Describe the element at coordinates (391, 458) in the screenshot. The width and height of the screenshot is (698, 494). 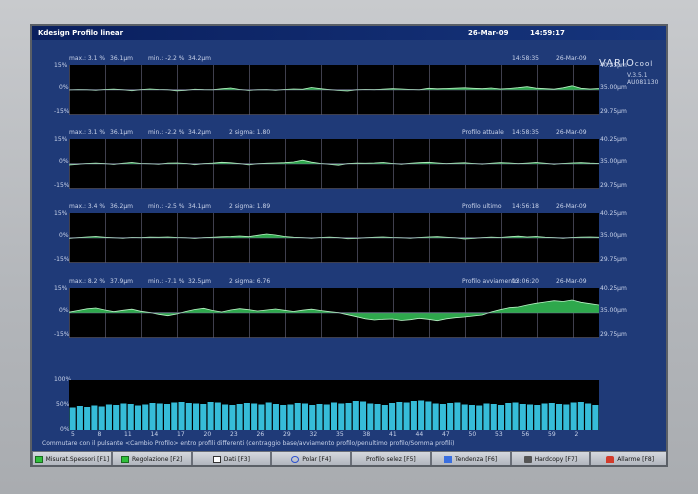
I see `fkey-button-5: Profilo selez [F5]` at that location.